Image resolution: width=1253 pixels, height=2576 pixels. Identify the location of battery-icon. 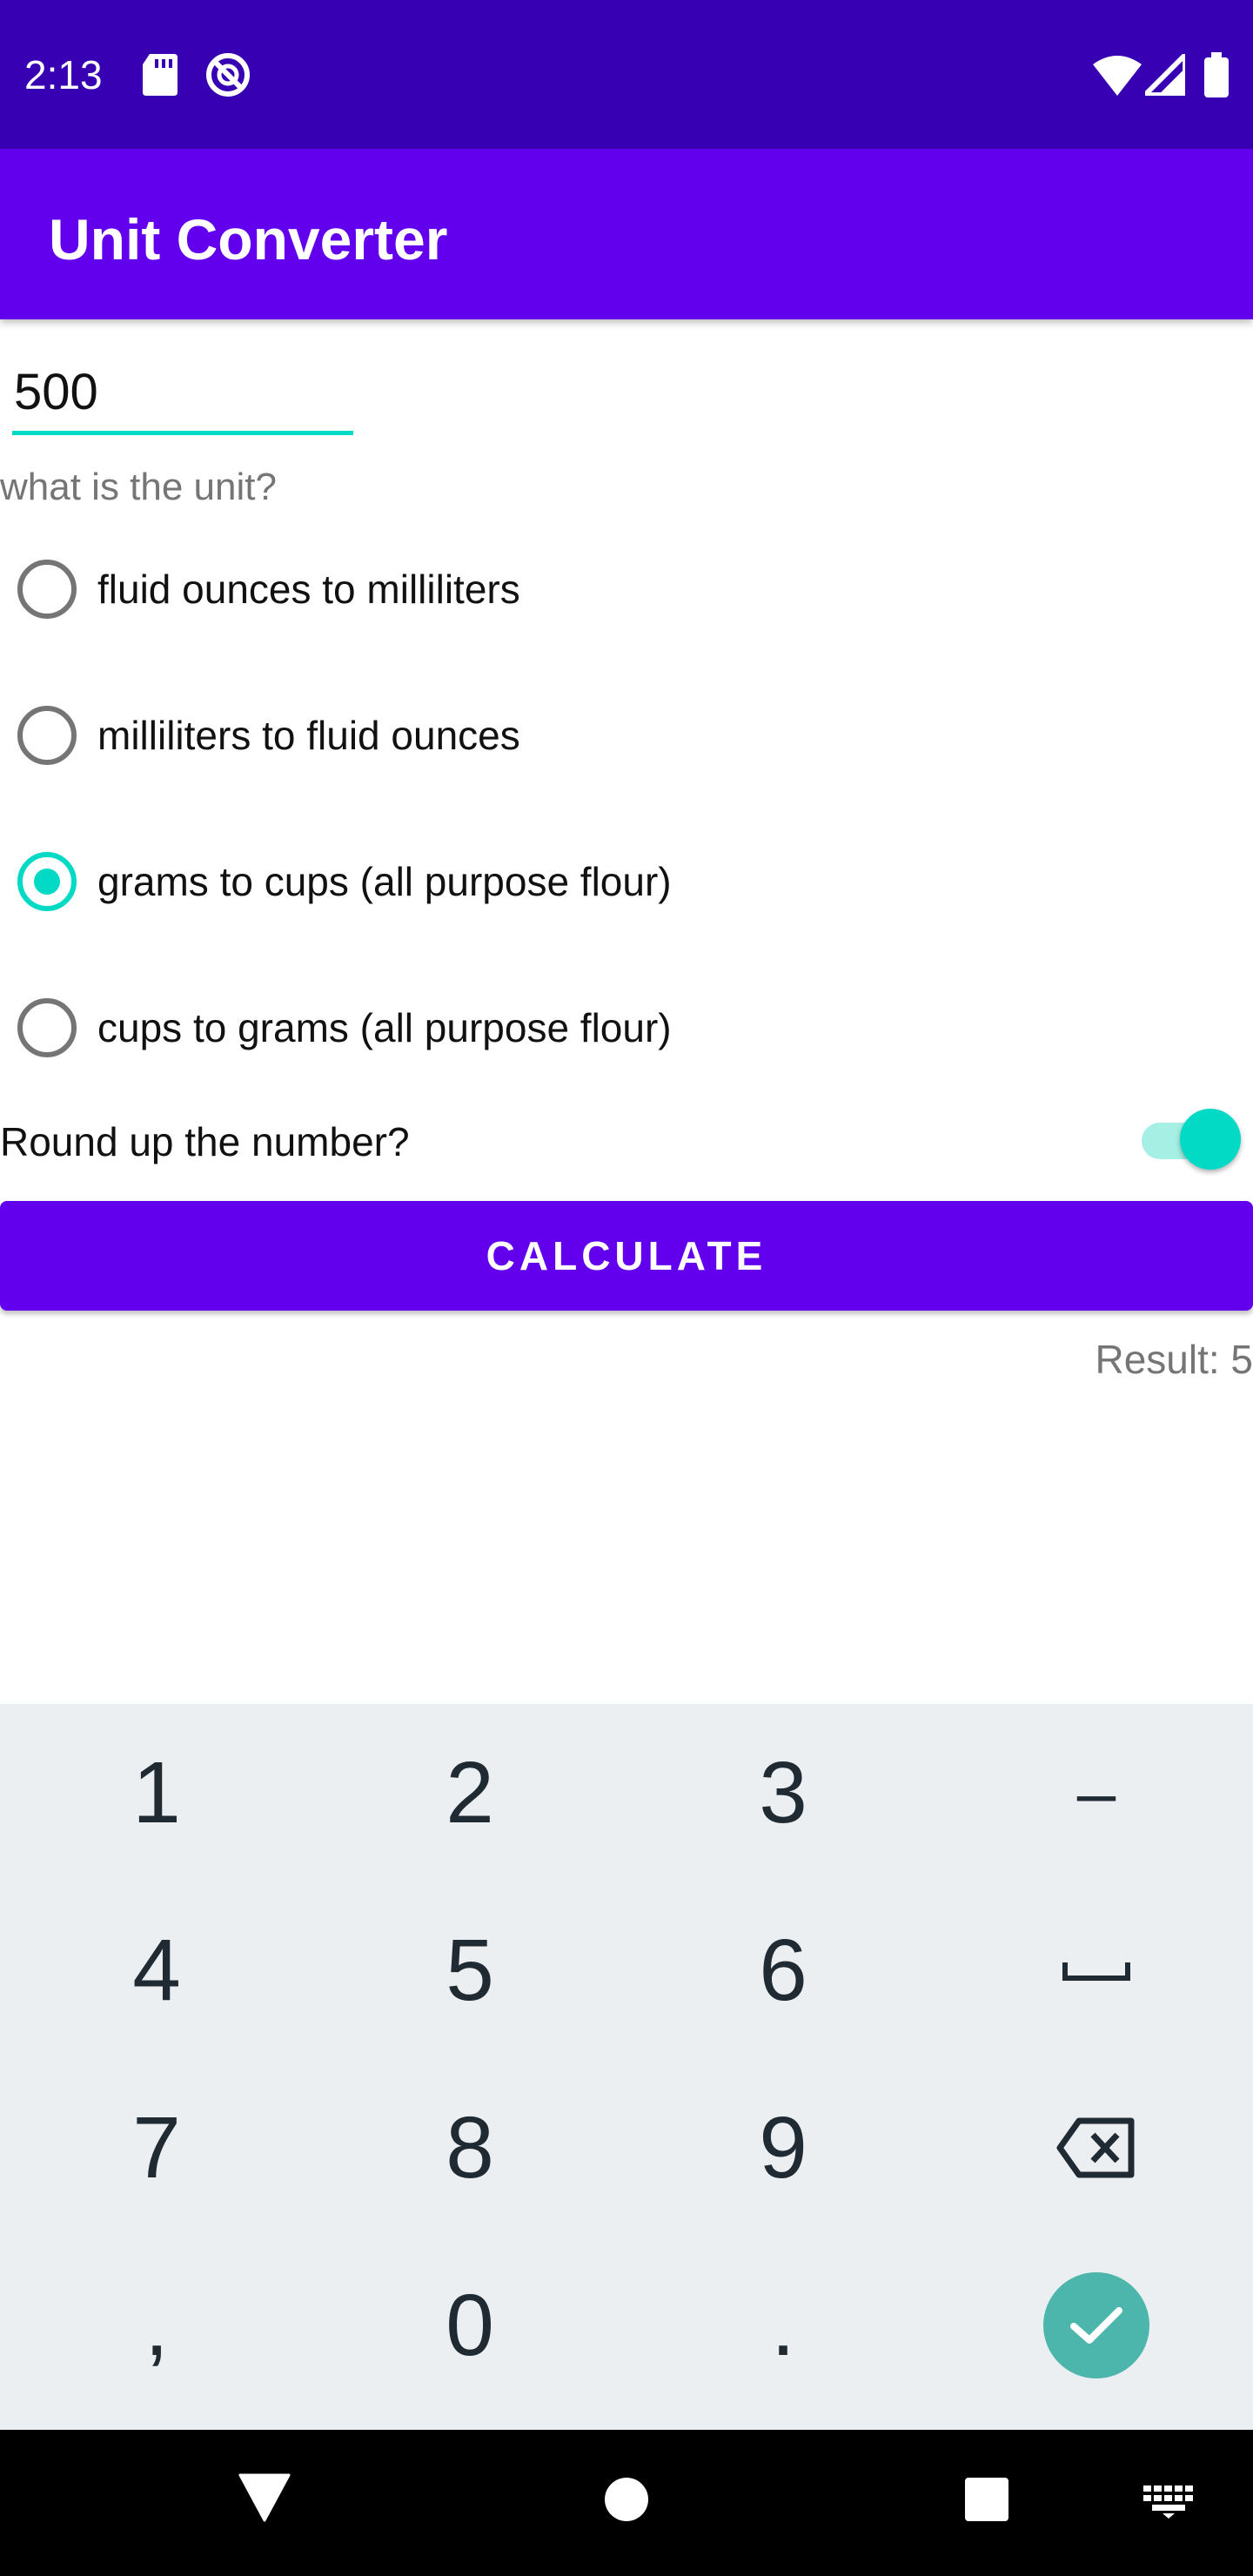
(1216, 74).